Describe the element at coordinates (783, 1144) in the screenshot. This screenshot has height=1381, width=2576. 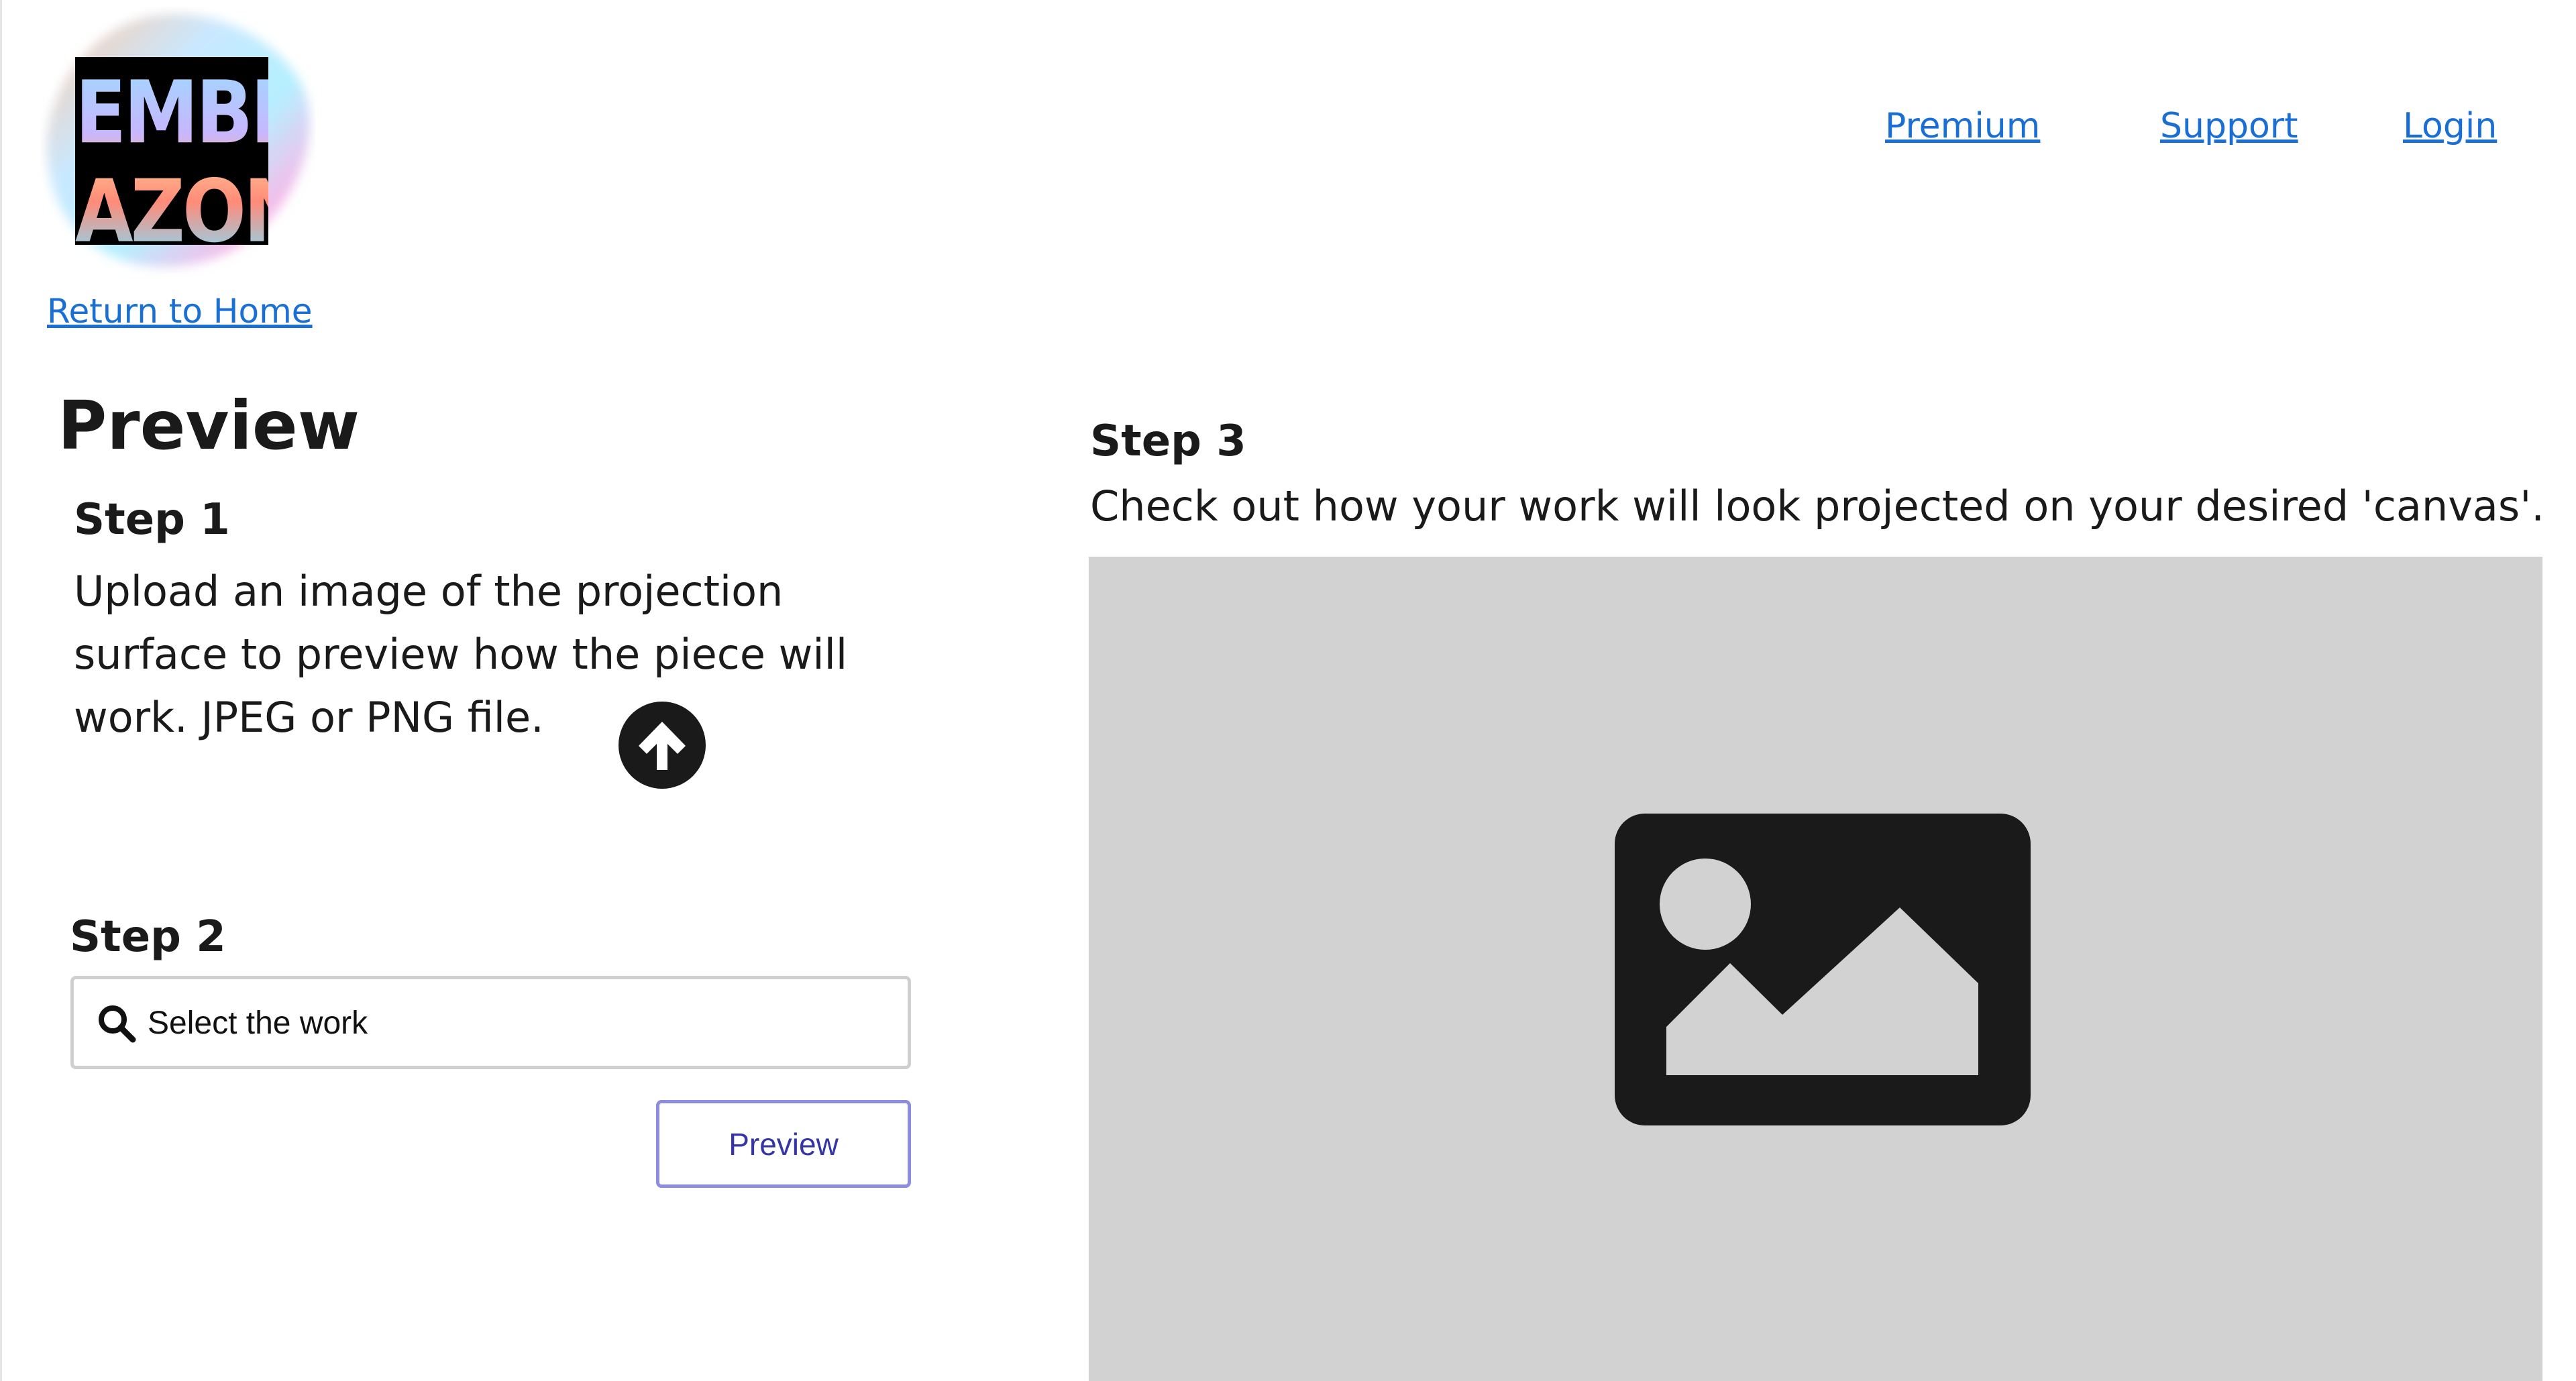
I see `preview-button: Preview` at that location.